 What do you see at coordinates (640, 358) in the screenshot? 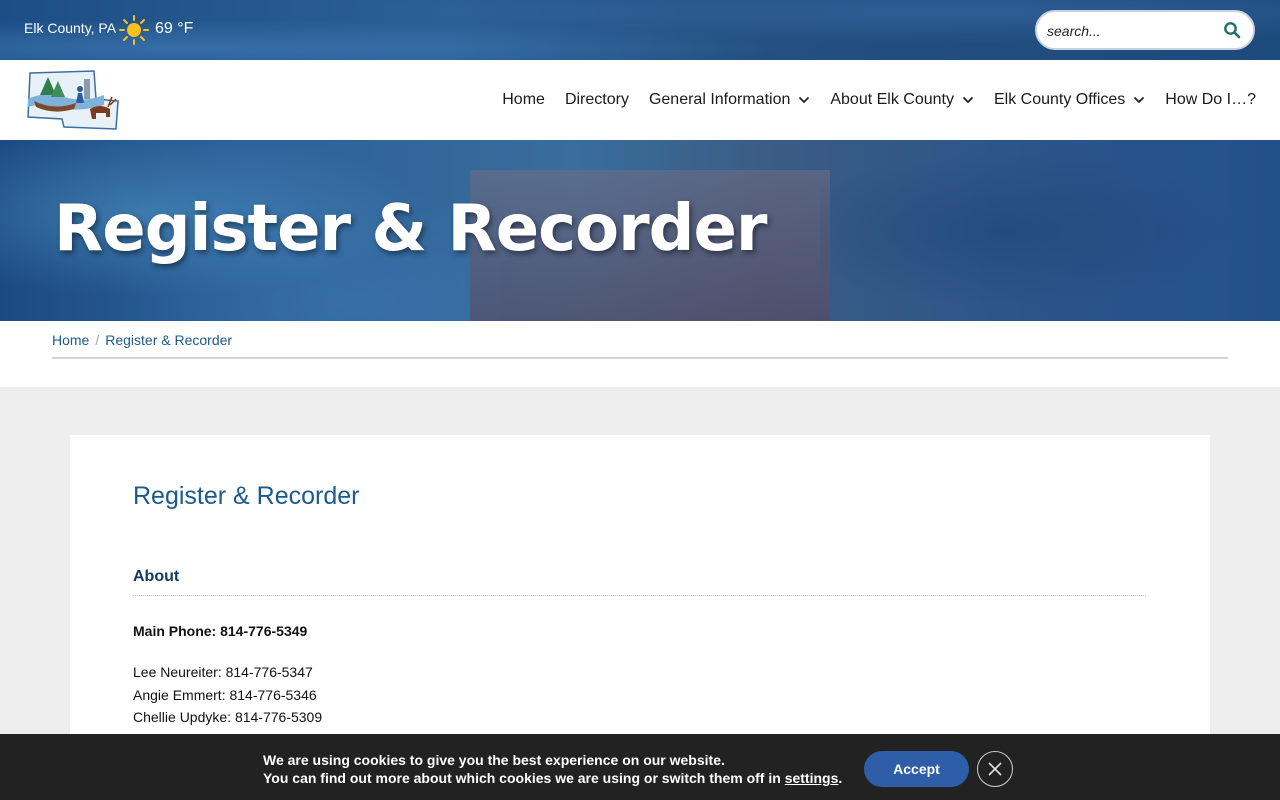
I see `breadcrumb-divider` at bounding box center [640, 358].